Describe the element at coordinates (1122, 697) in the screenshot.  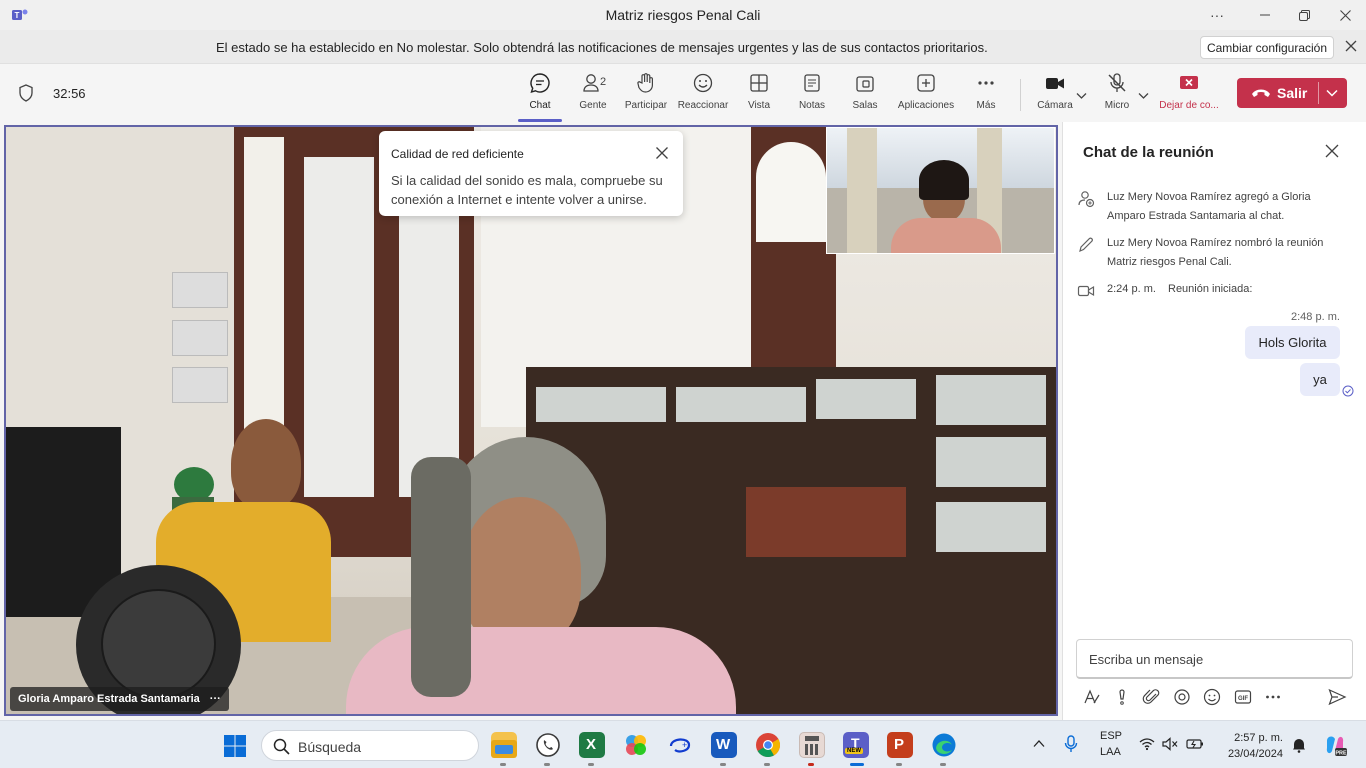
I see `priority-icon` at that location.